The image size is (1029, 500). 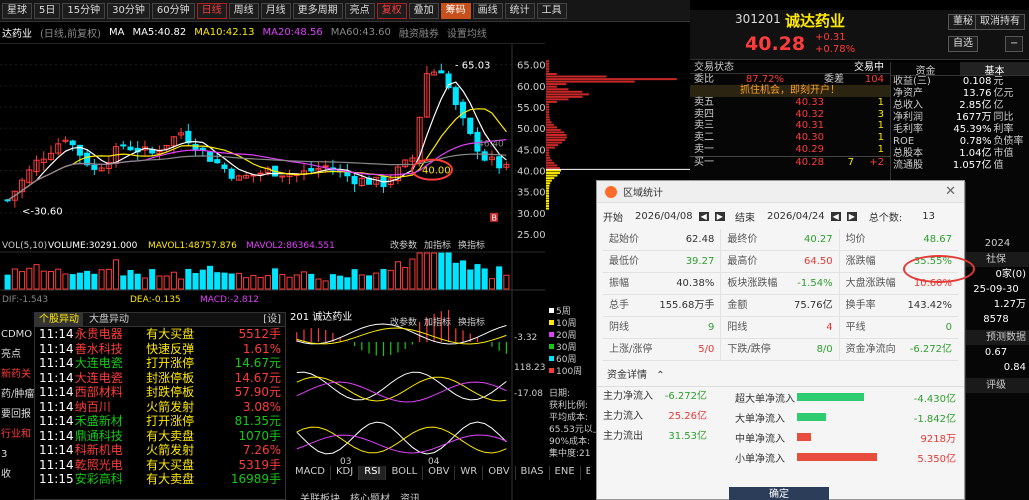 I want to click on indicator-tab: BOLL, so click(x=405, y=473).